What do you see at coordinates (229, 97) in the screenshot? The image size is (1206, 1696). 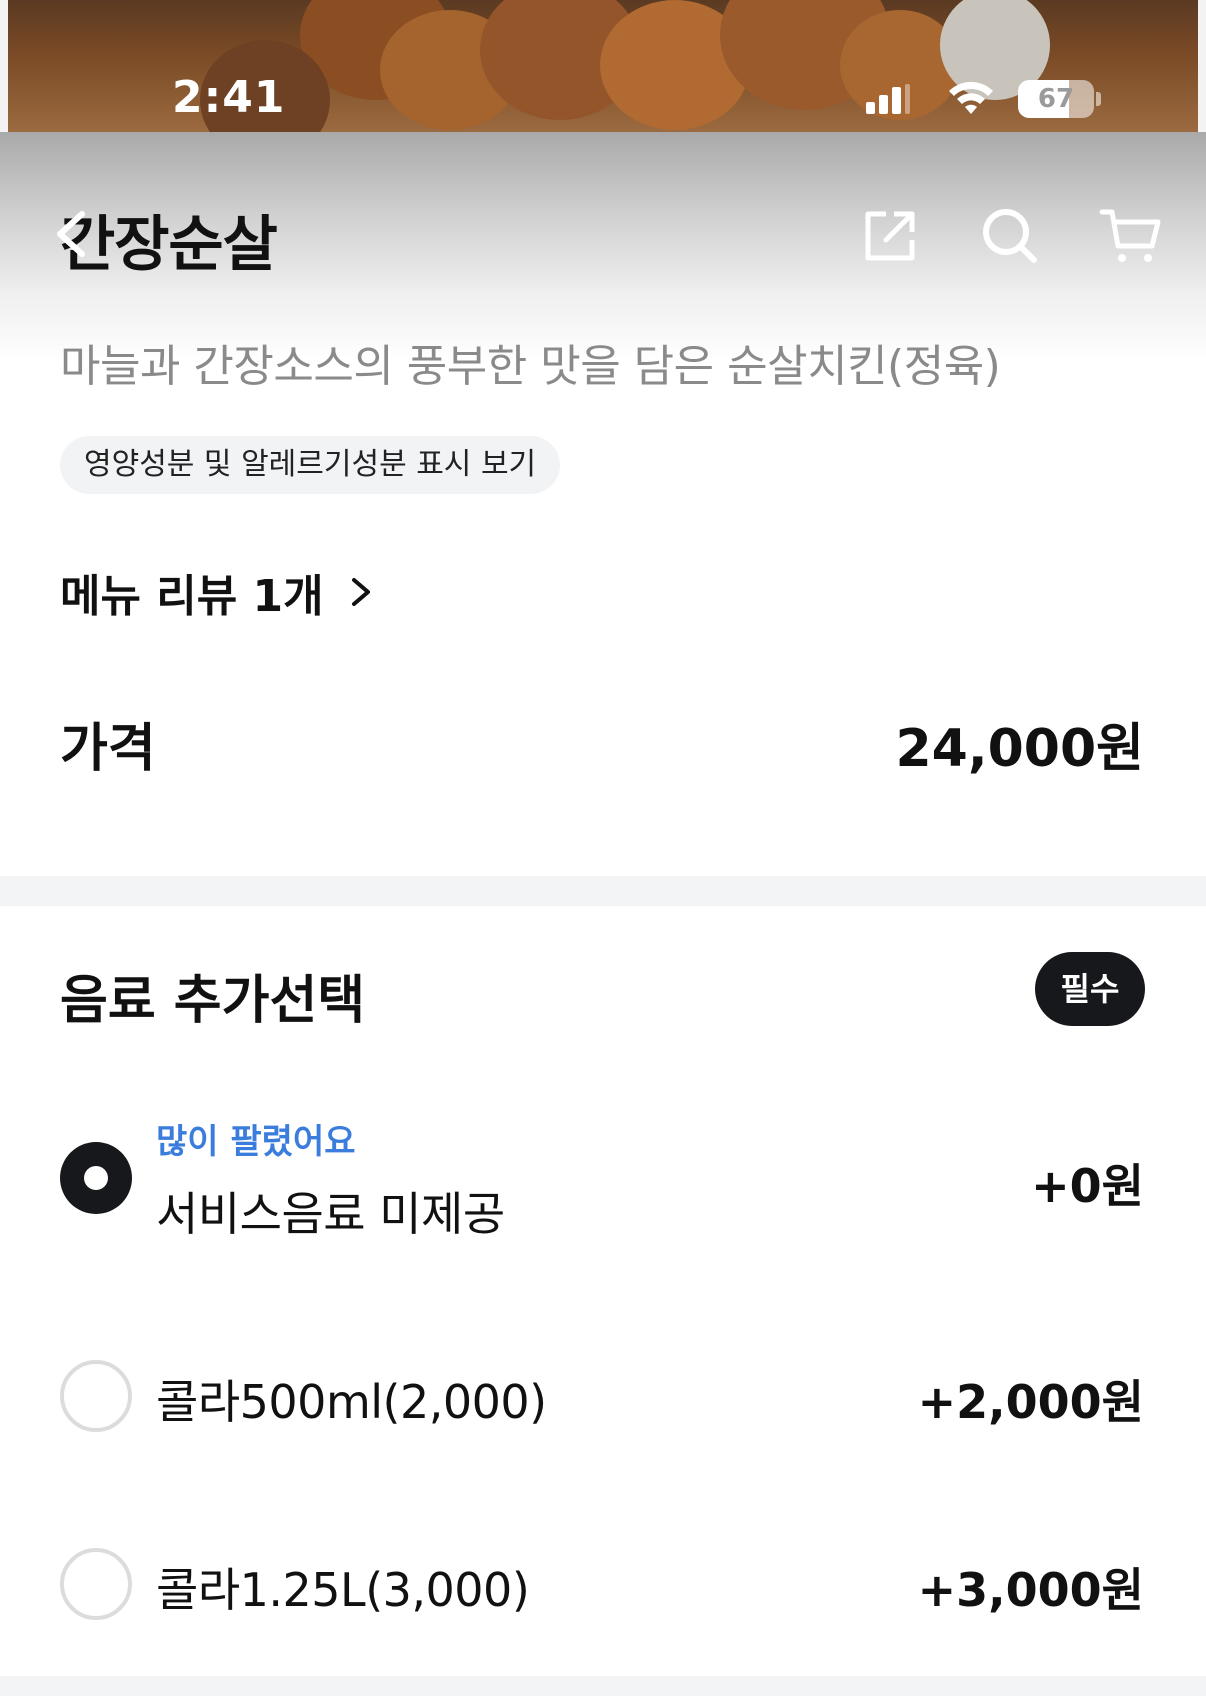 I see `status-time: 2:41` at bounding box center [229, 97].